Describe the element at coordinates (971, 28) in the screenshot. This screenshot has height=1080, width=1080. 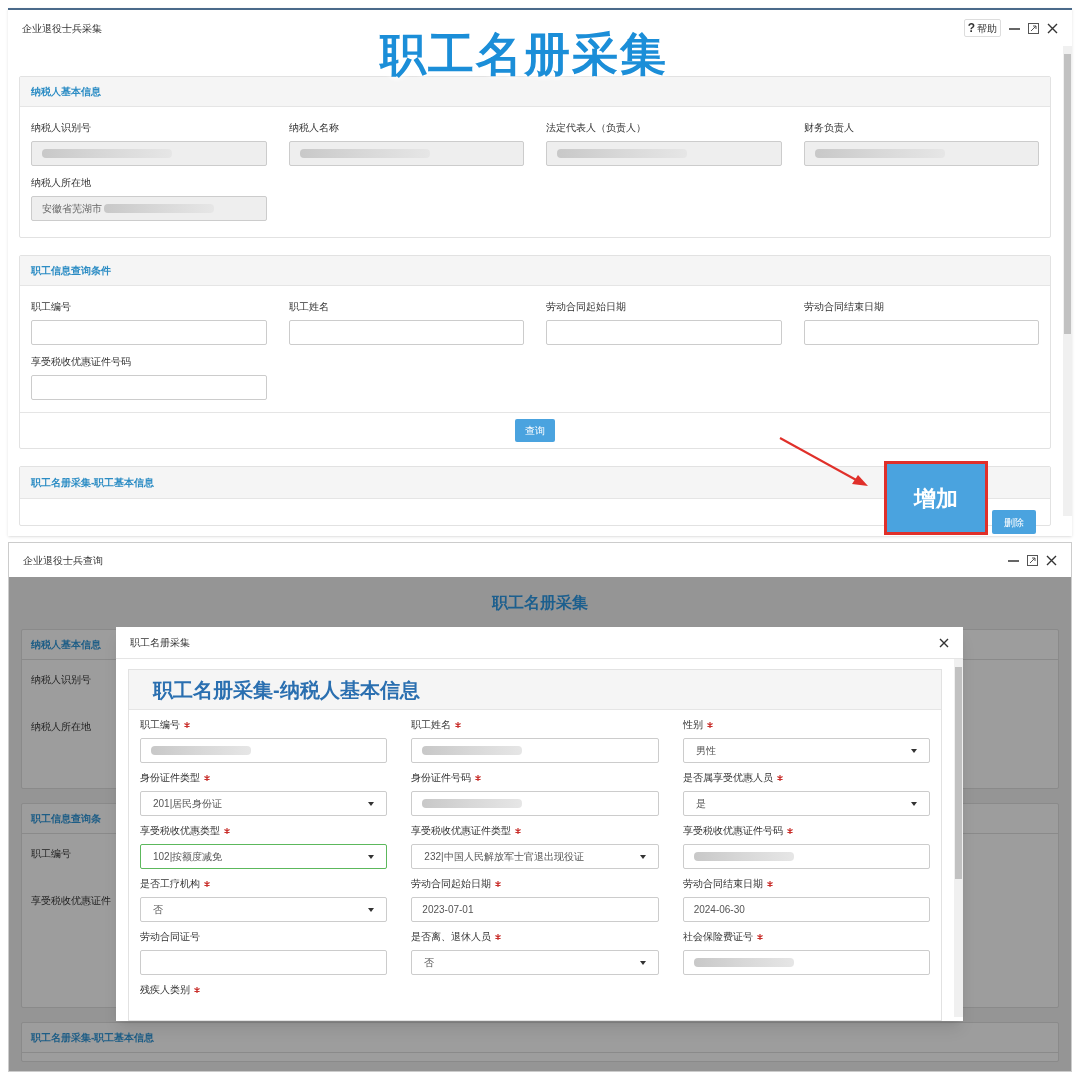
I see `help-icon: ?` at that location.